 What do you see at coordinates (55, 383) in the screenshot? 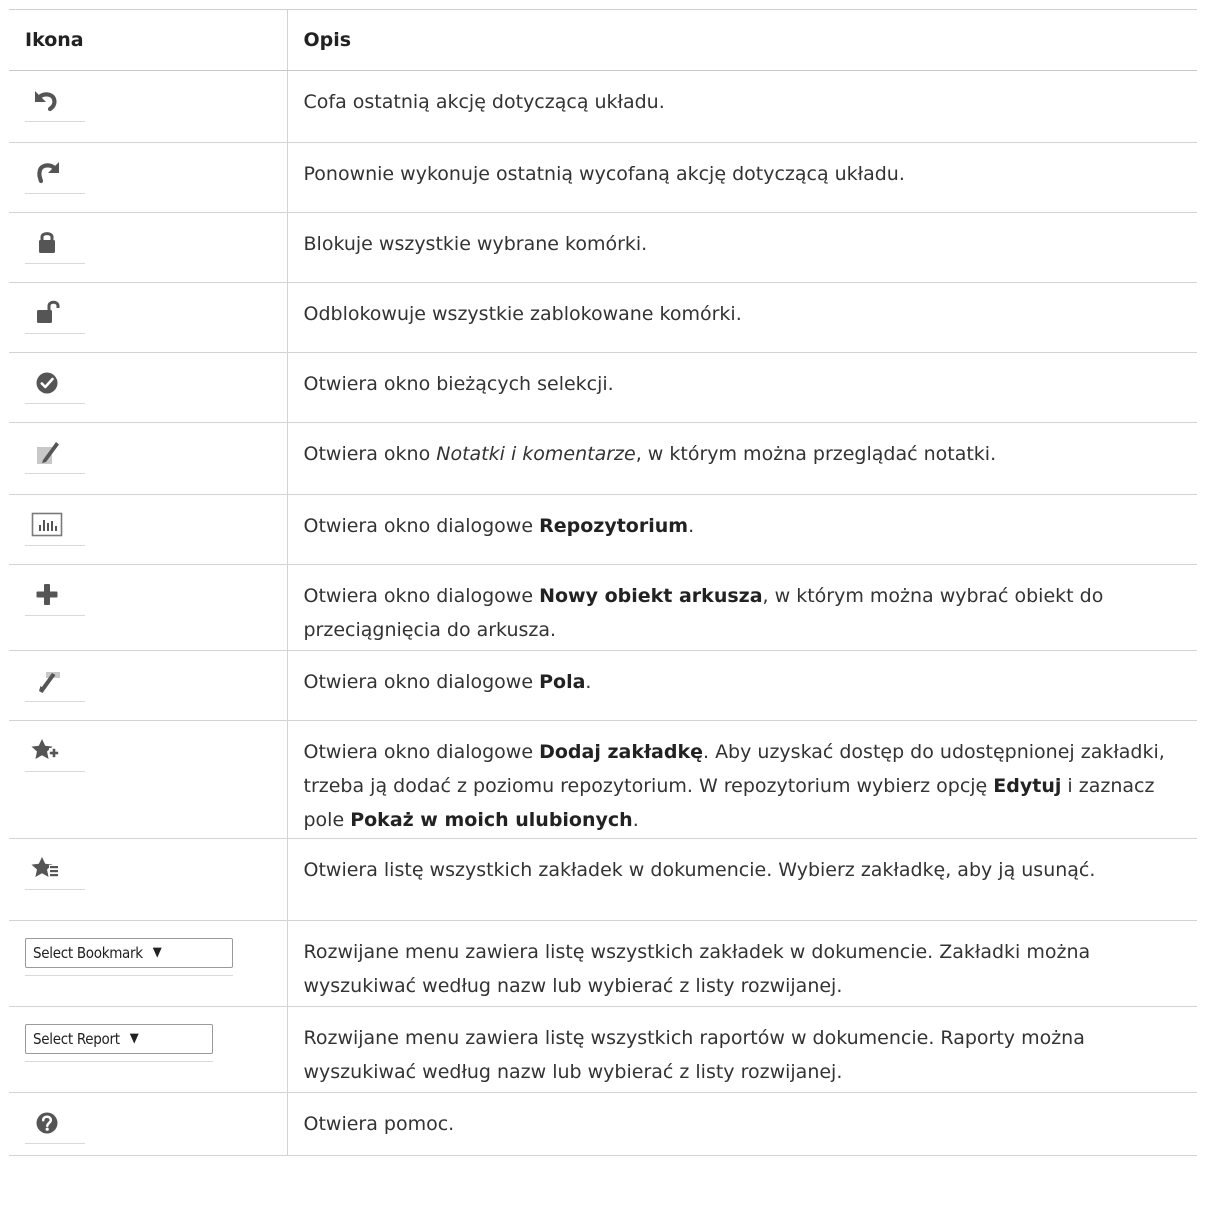
I see `current-selections-icon` at bounding box center [55, 383].